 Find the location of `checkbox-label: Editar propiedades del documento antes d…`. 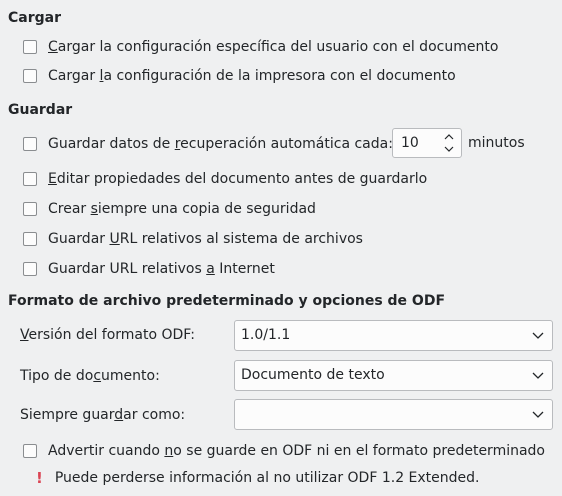

checkbox-label: Editar propiedades del documento antes d… is located at coordinates (238, 179).